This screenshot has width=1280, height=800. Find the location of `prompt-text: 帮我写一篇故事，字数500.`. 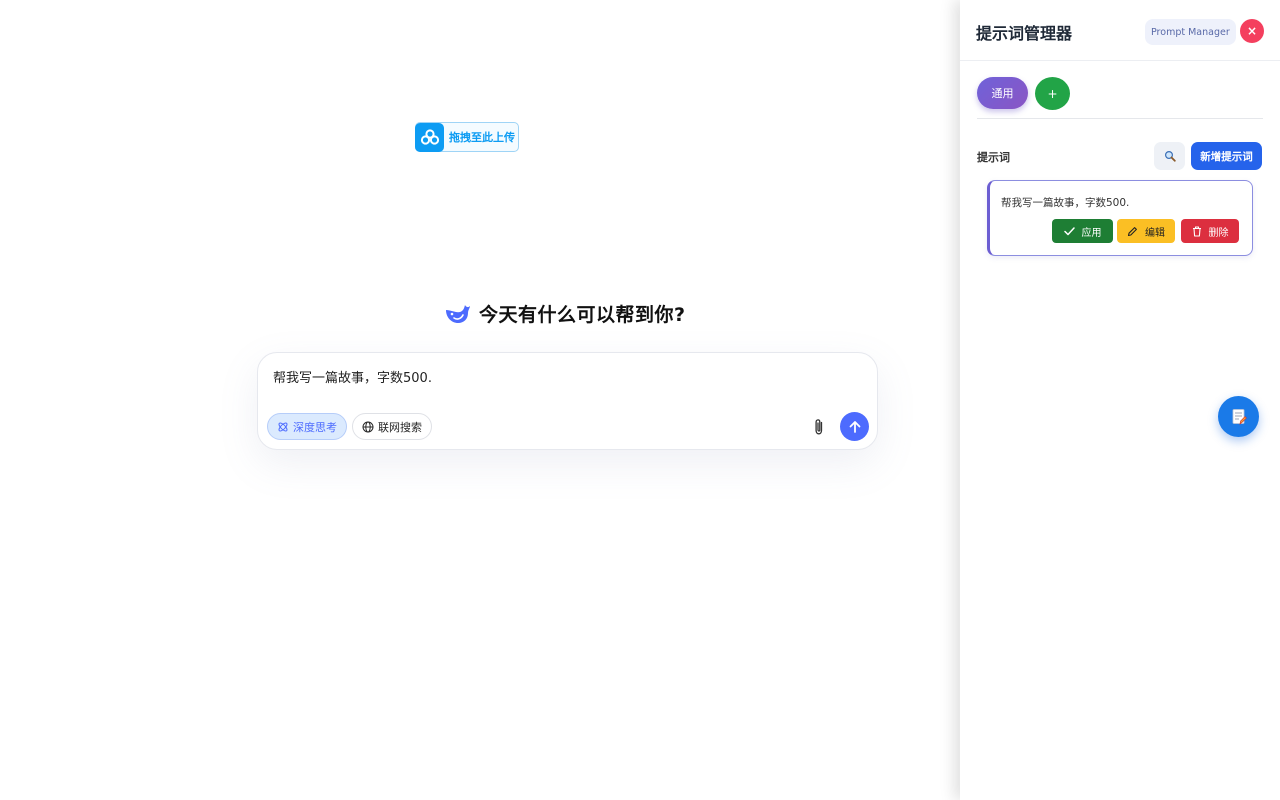

prompt-text: 帮我写一篇故事，字数500. is located at coordinates (1065, 203).